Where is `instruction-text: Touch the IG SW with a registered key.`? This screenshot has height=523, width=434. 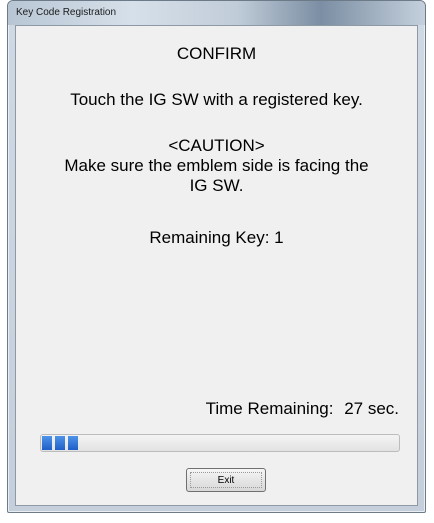 instruction-text: Touch the IG SW with a registered key. is located at coordinates (216, 99).